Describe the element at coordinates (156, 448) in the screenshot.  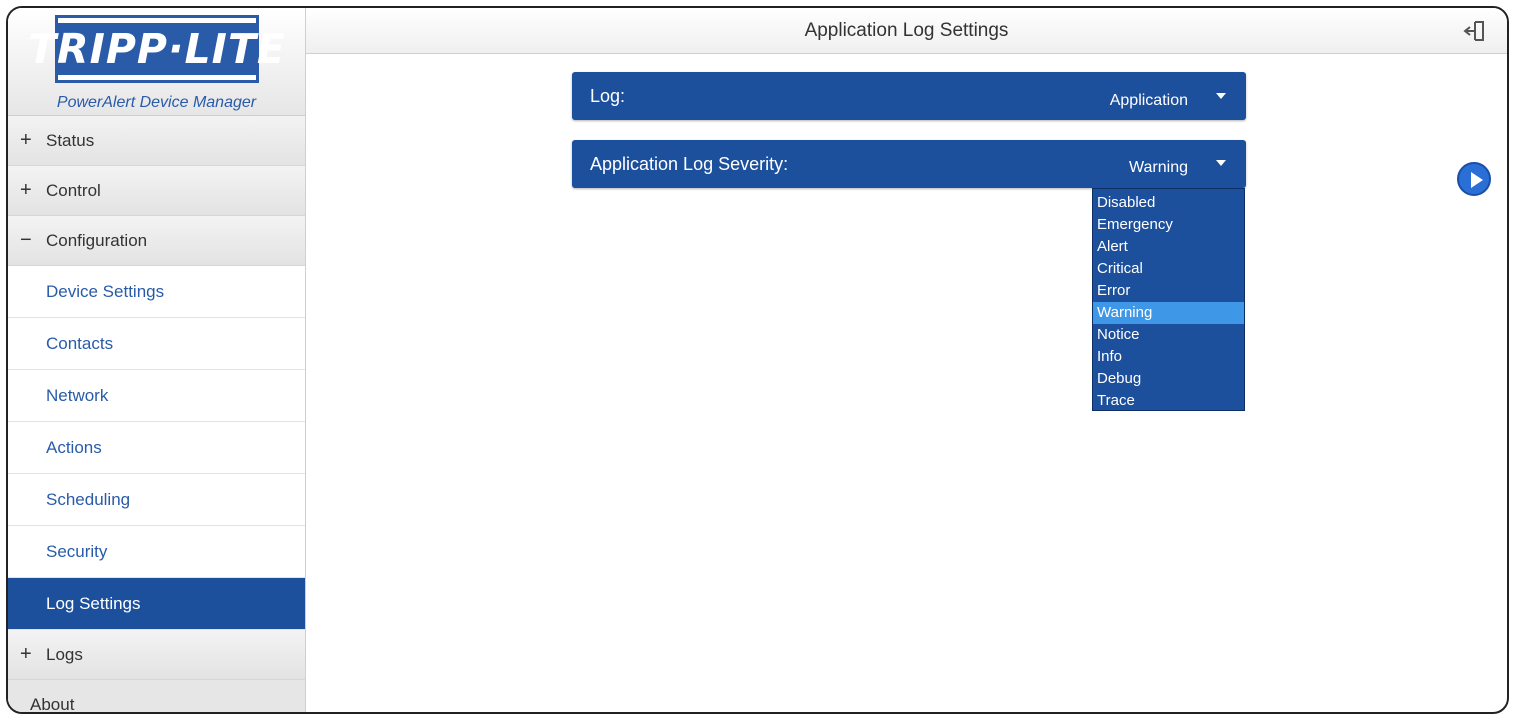
I see `sidebar-item-actions: Actions` at that location.